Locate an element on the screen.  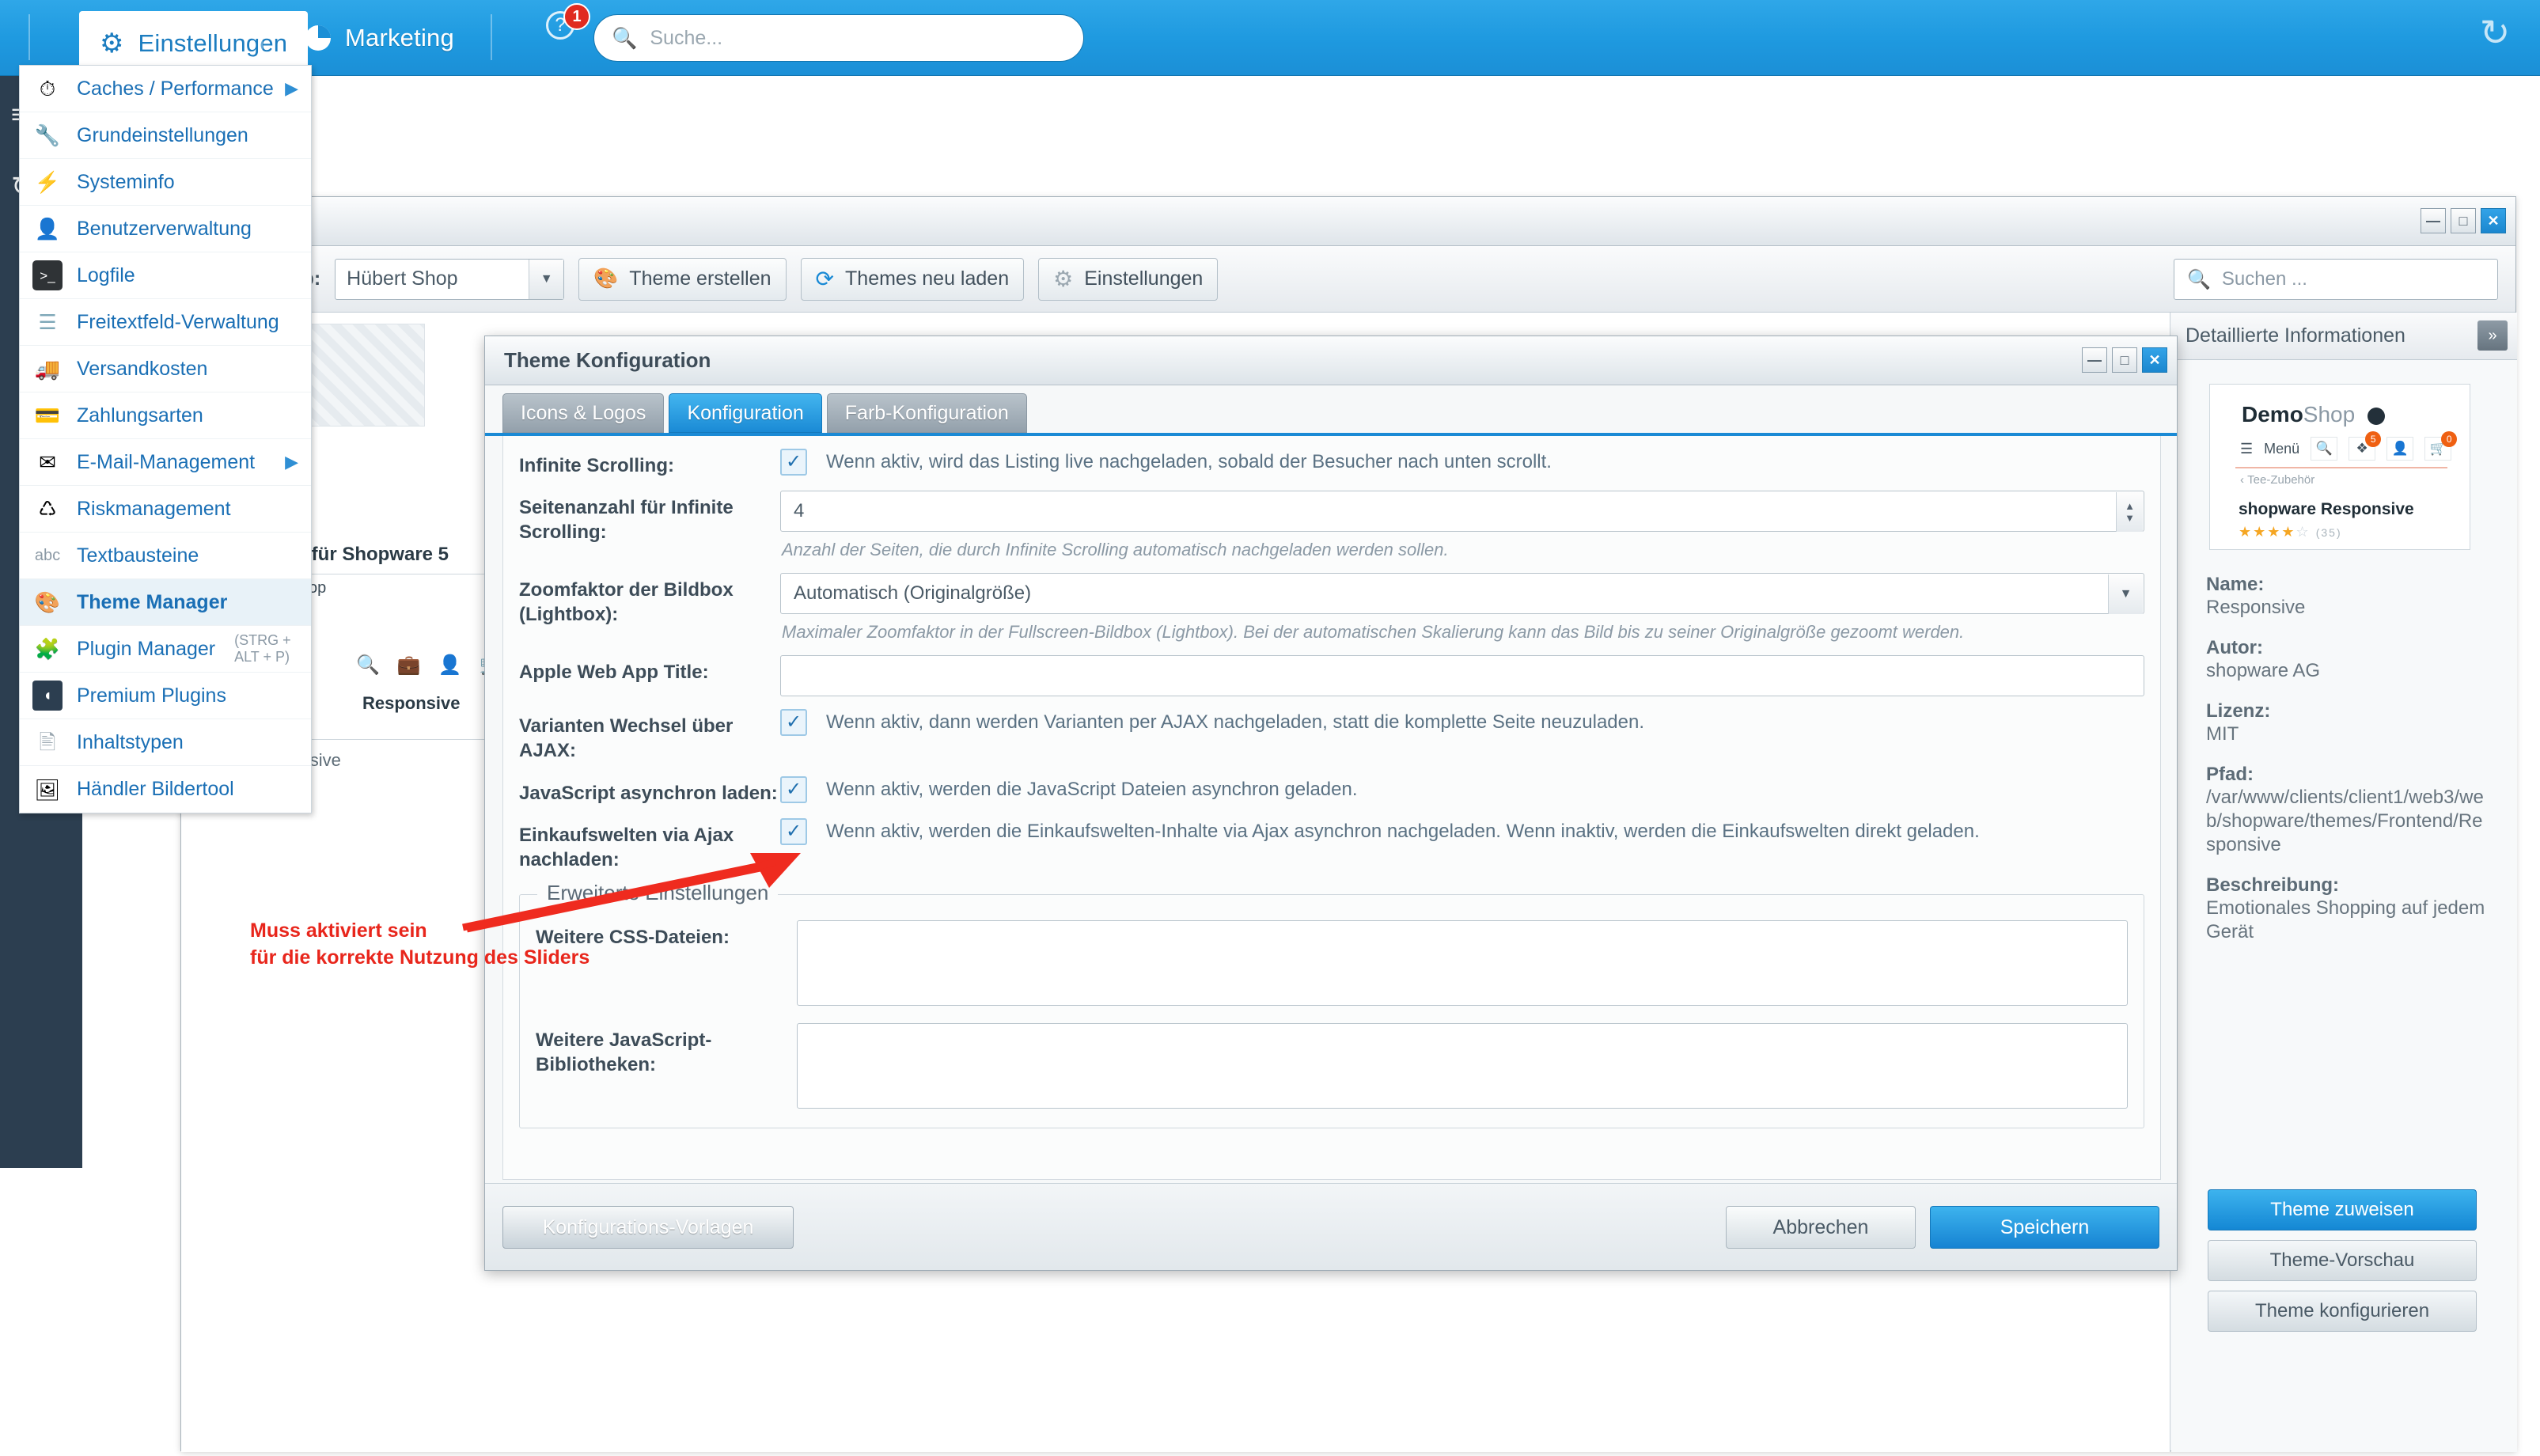
variant-ajax-checkbox: ✓ is located at coordinates (793, 723).